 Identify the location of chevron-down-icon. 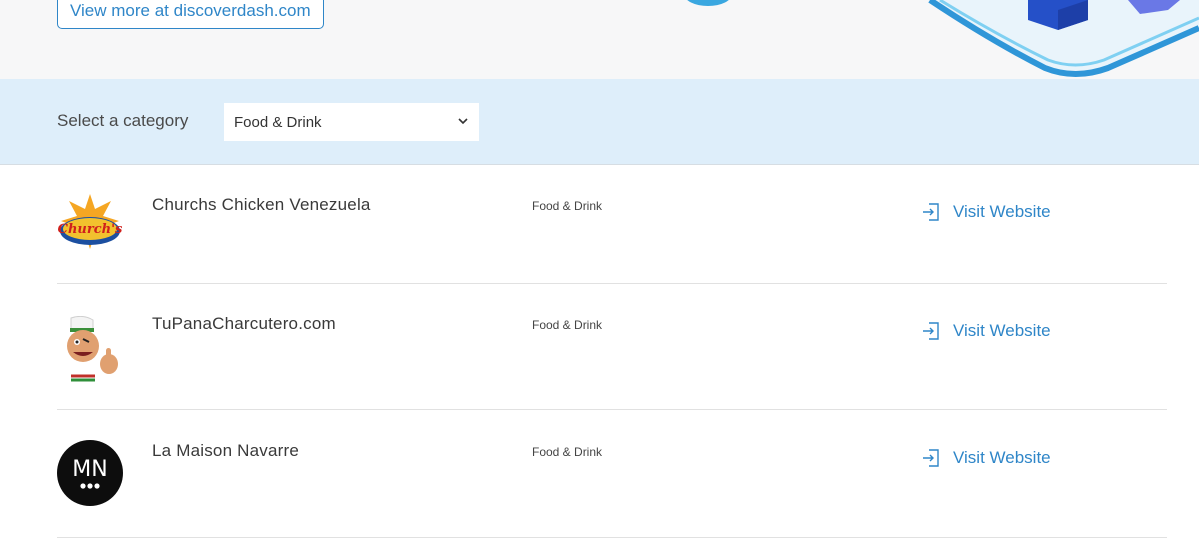
(463, 121).